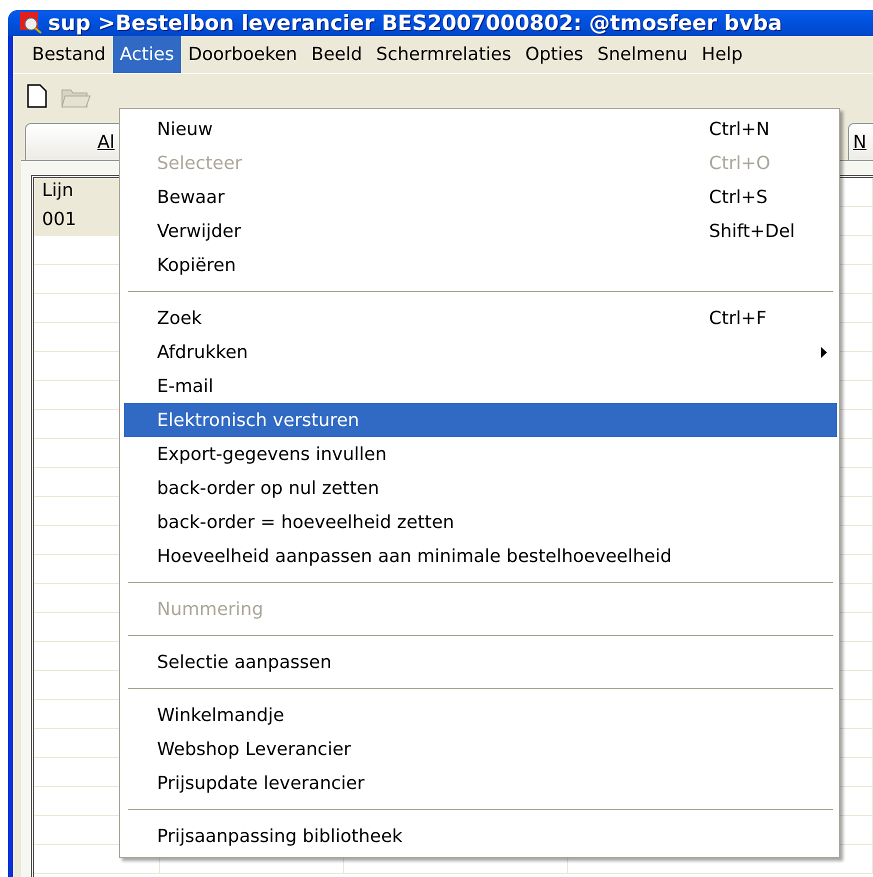  Describe the element at coordinates (480, 386) in the screenshot. I see `menu-item: E-mail` at that location.